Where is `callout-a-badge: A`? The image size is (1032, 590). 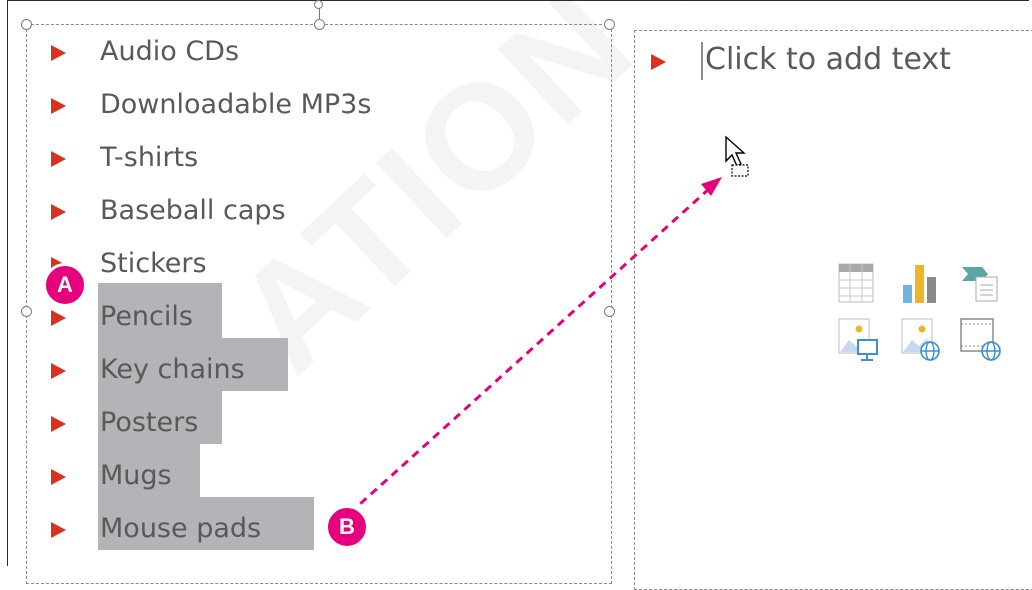 callout-a-badge: A is located at coordinates (65, 285).